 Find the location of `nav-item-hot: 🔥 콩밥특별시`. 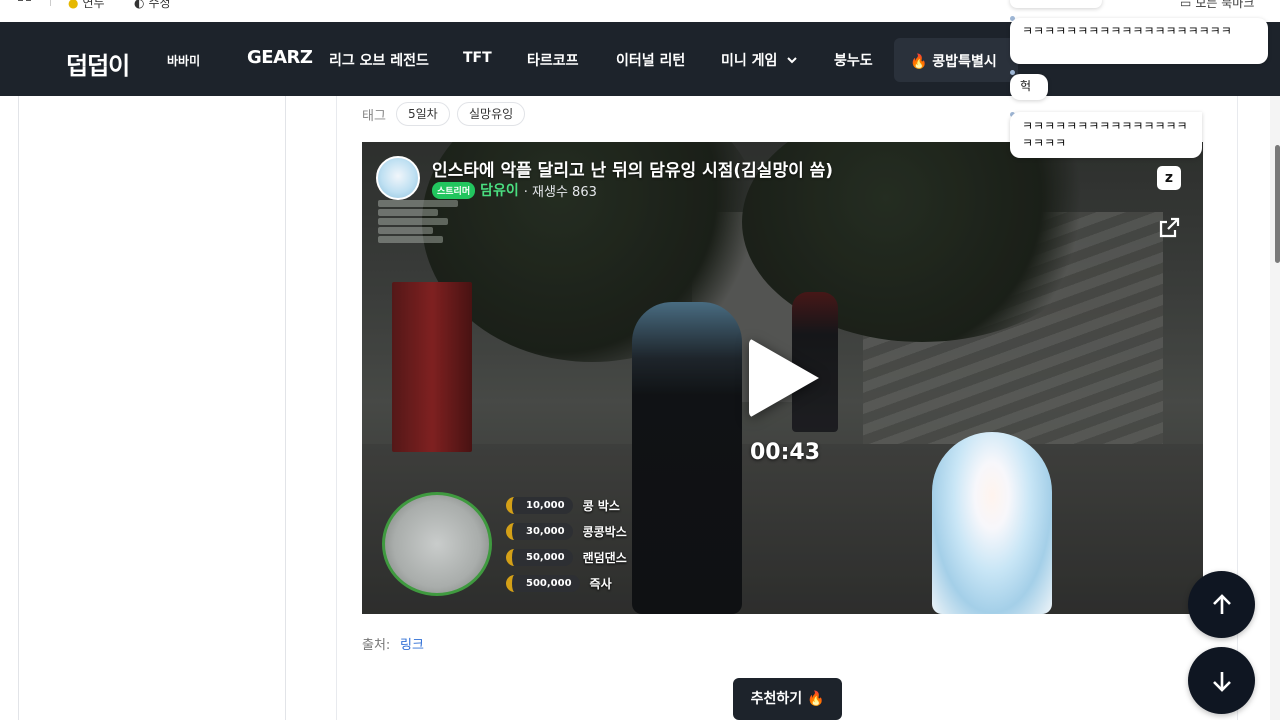

nav-item-hot: 🔥 콩밥특별시 is located at coordinates (956, 60).